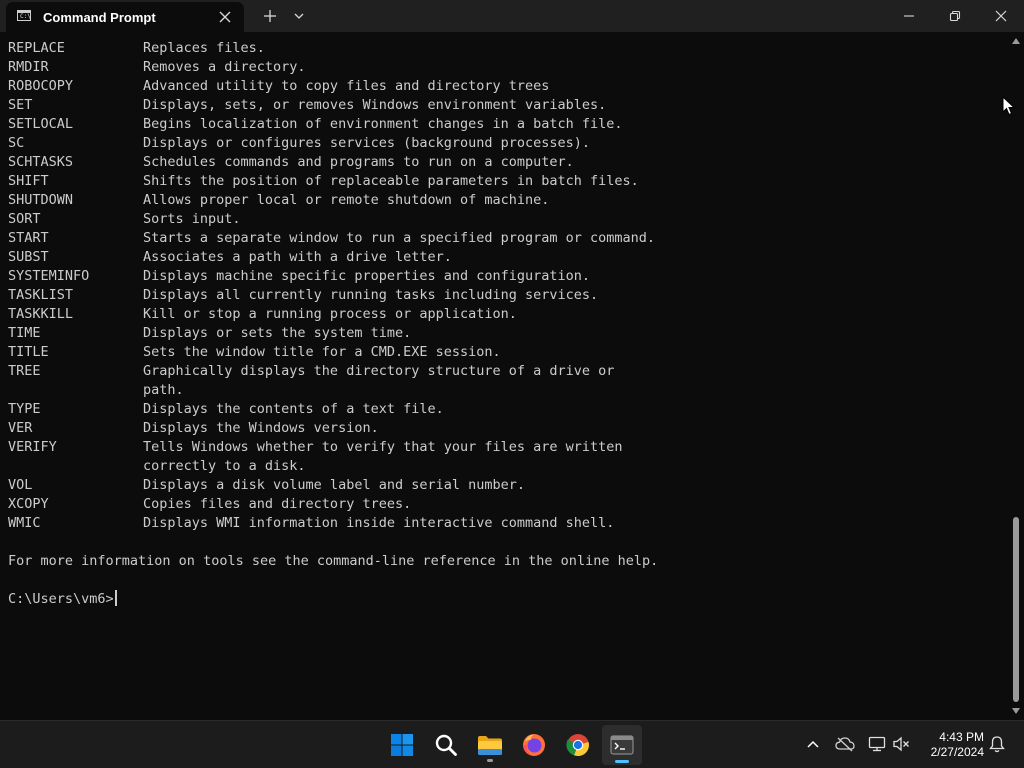 The width and height of the screenshot is (1024, 768). I want to click on taskbar-firefox, so click(534, 745).